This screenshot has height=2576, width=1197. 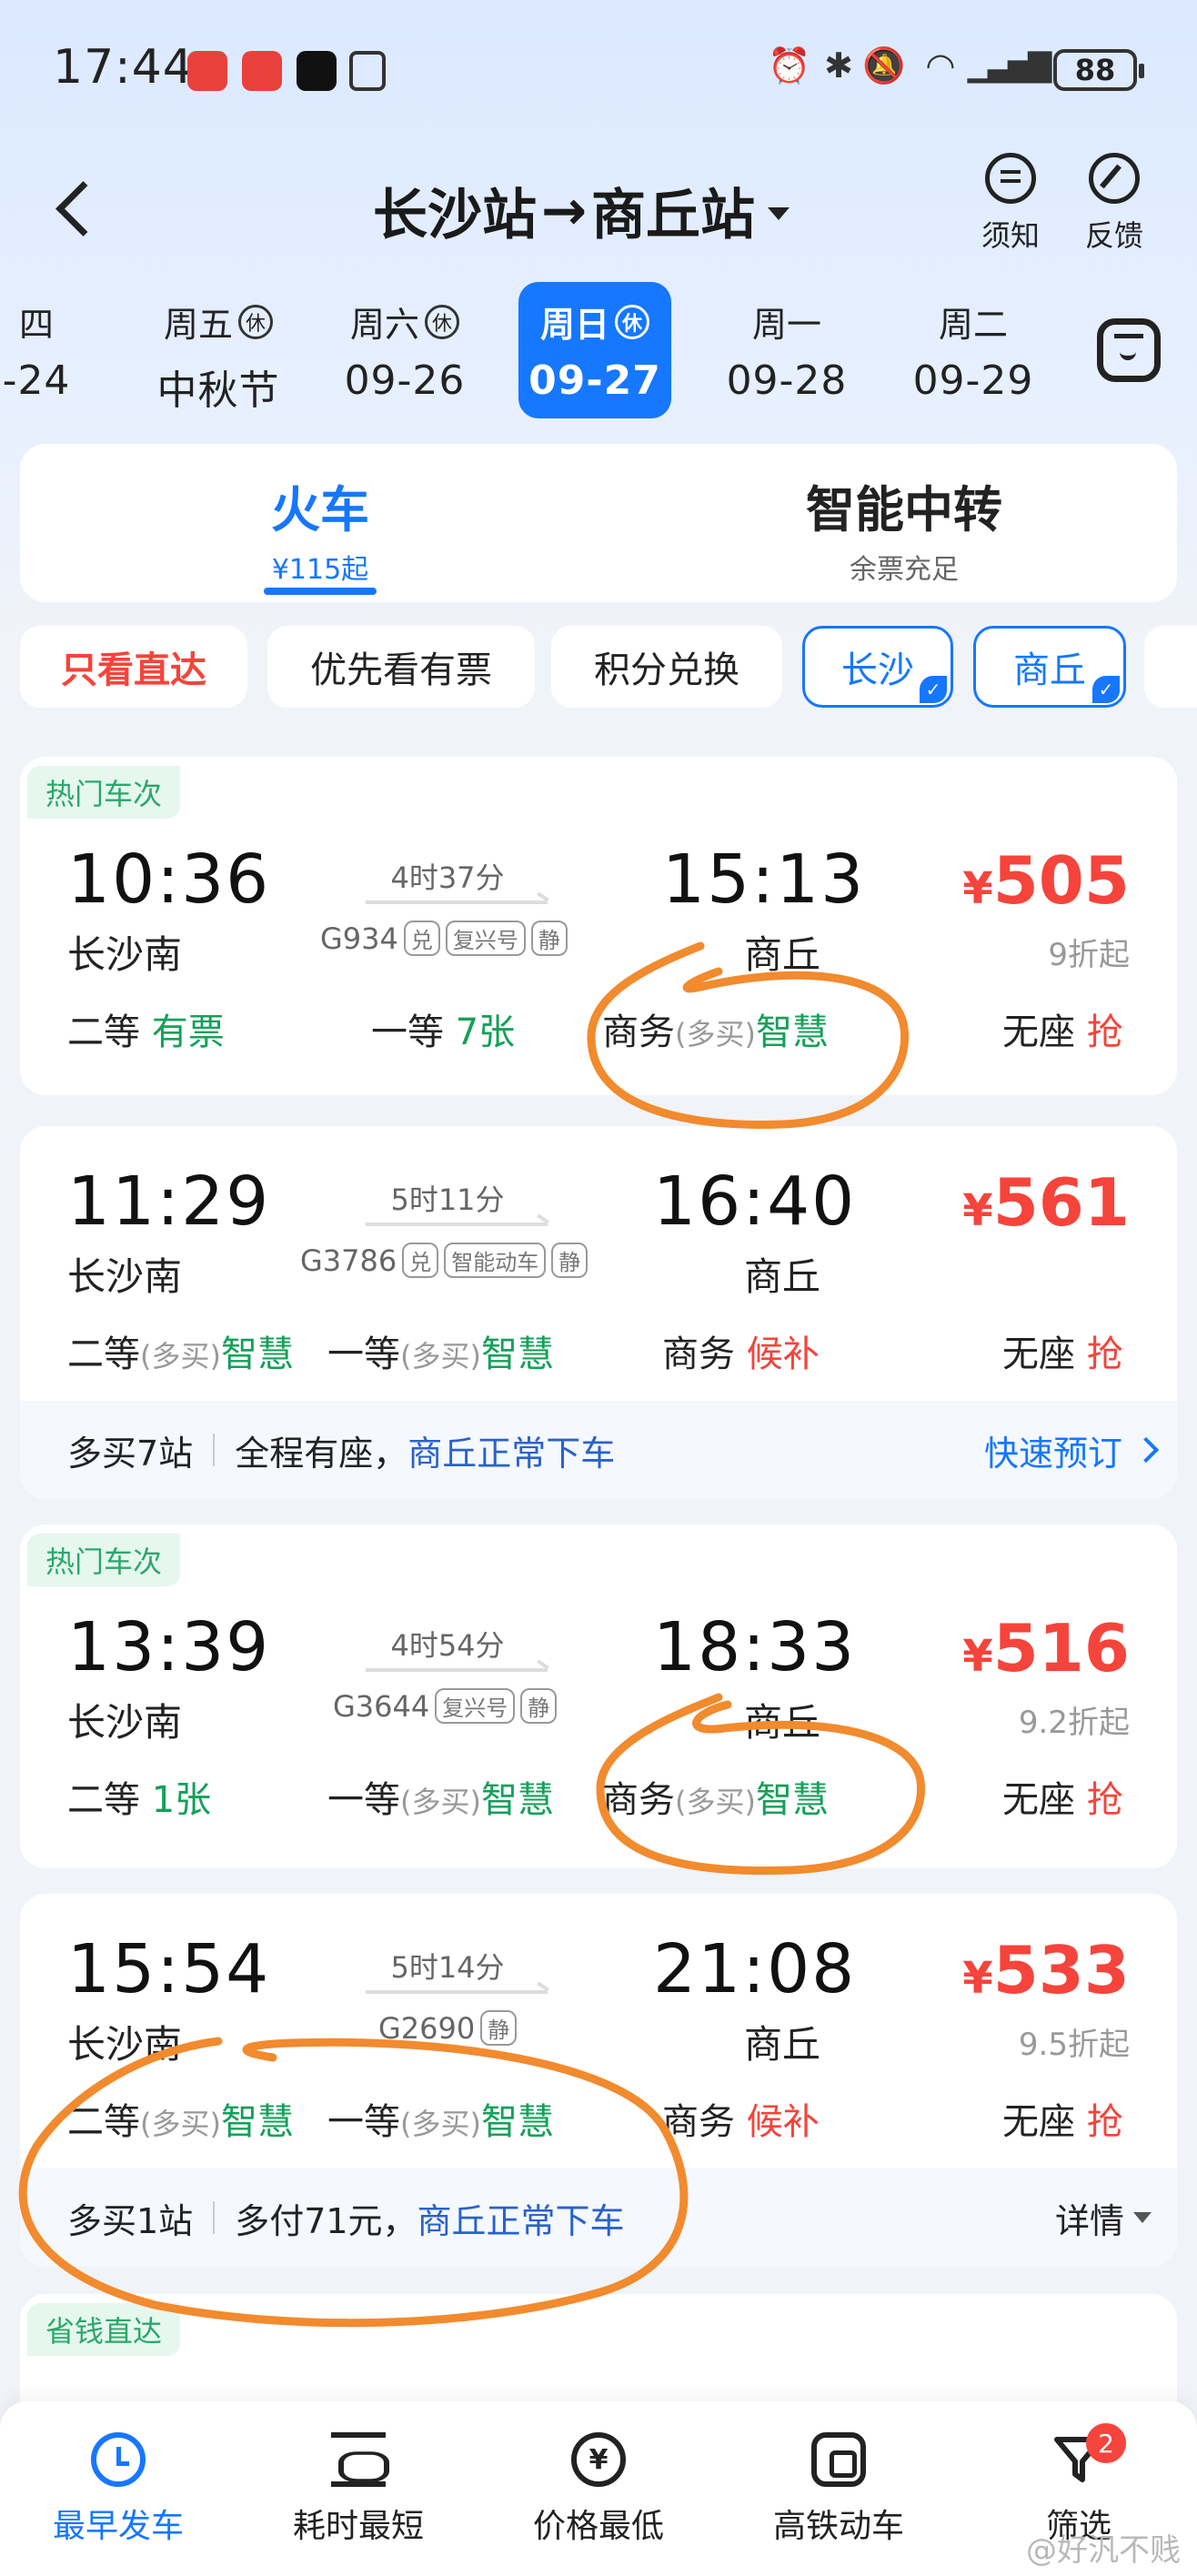 I want to click on chip-departure-city: 长沙, so click(x=877, y=667).